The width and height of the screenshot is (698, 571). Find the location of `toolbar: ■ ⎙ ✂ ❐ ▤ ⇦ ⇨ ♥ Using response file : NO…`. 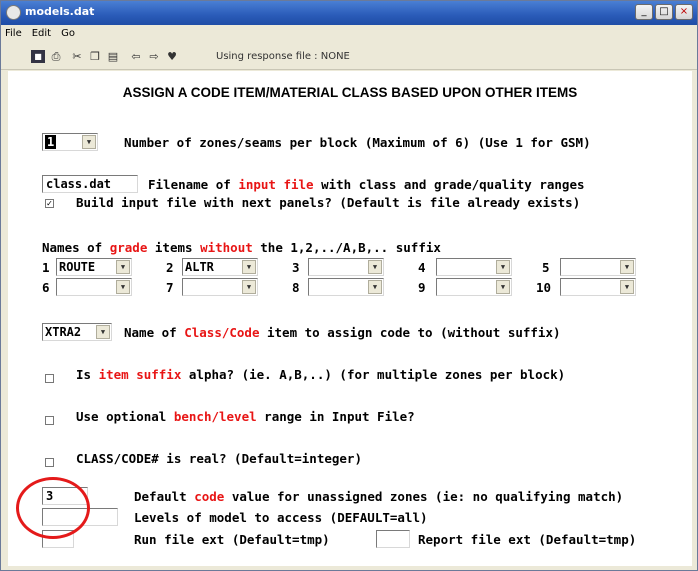

toolbar: ■ ⎙ ✂ ❐ ▤ ⇦ ⇨ ♥ Using response file : NO… is located at coordinates (349, 56).